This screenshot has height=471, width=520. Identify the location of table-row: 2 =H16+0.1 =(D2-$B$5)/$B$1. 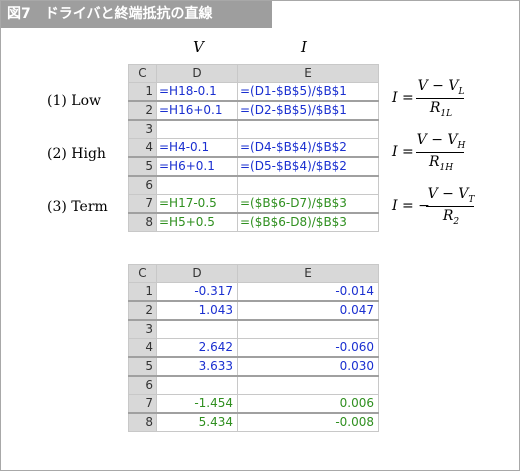
(253, 110).